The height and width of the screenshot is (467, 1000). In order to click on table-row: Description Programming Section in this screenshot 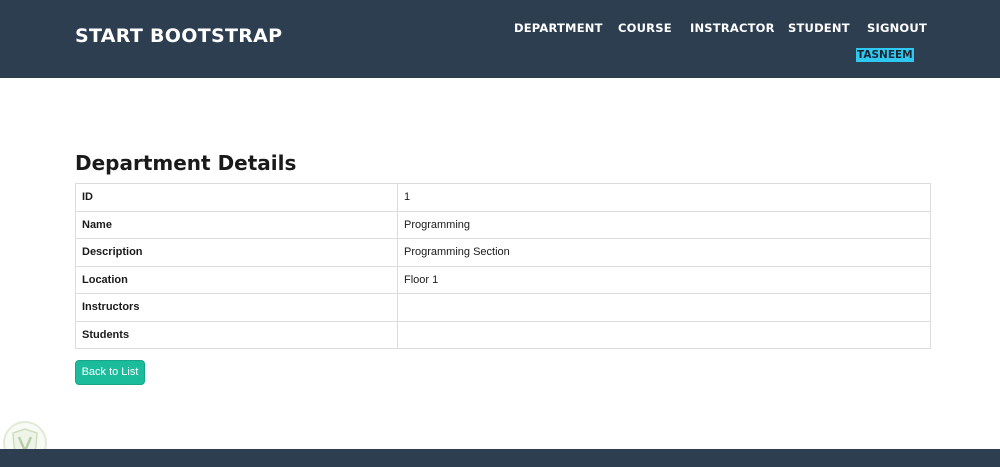, I will do `click(503, 252)`.